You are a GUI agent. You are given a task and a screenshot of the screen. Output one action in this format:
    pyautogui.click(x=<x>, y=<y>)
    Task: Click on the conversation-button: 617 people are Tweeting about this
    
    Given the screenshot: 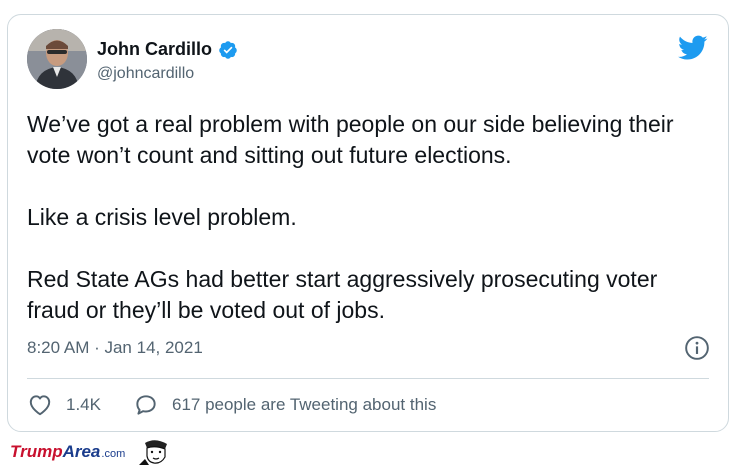 What is the action you would take?
    pyautogui.click(x=284, y=405)
    